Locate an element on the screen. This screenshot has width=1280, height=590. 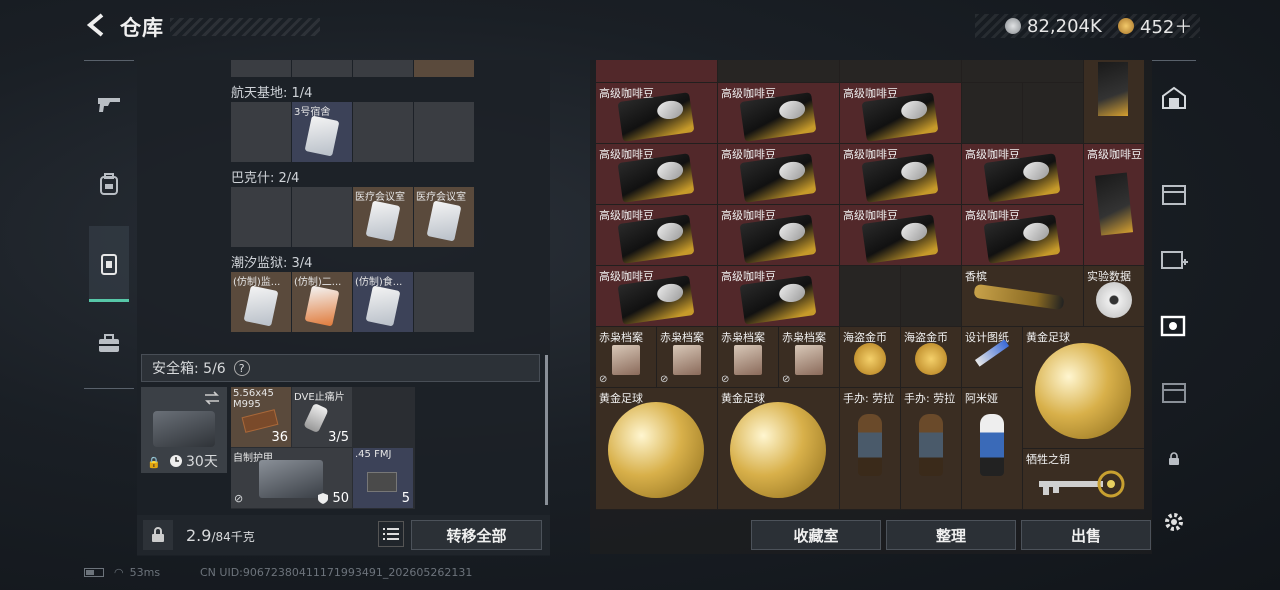
scrollbar is located at coordinates (546, 430).